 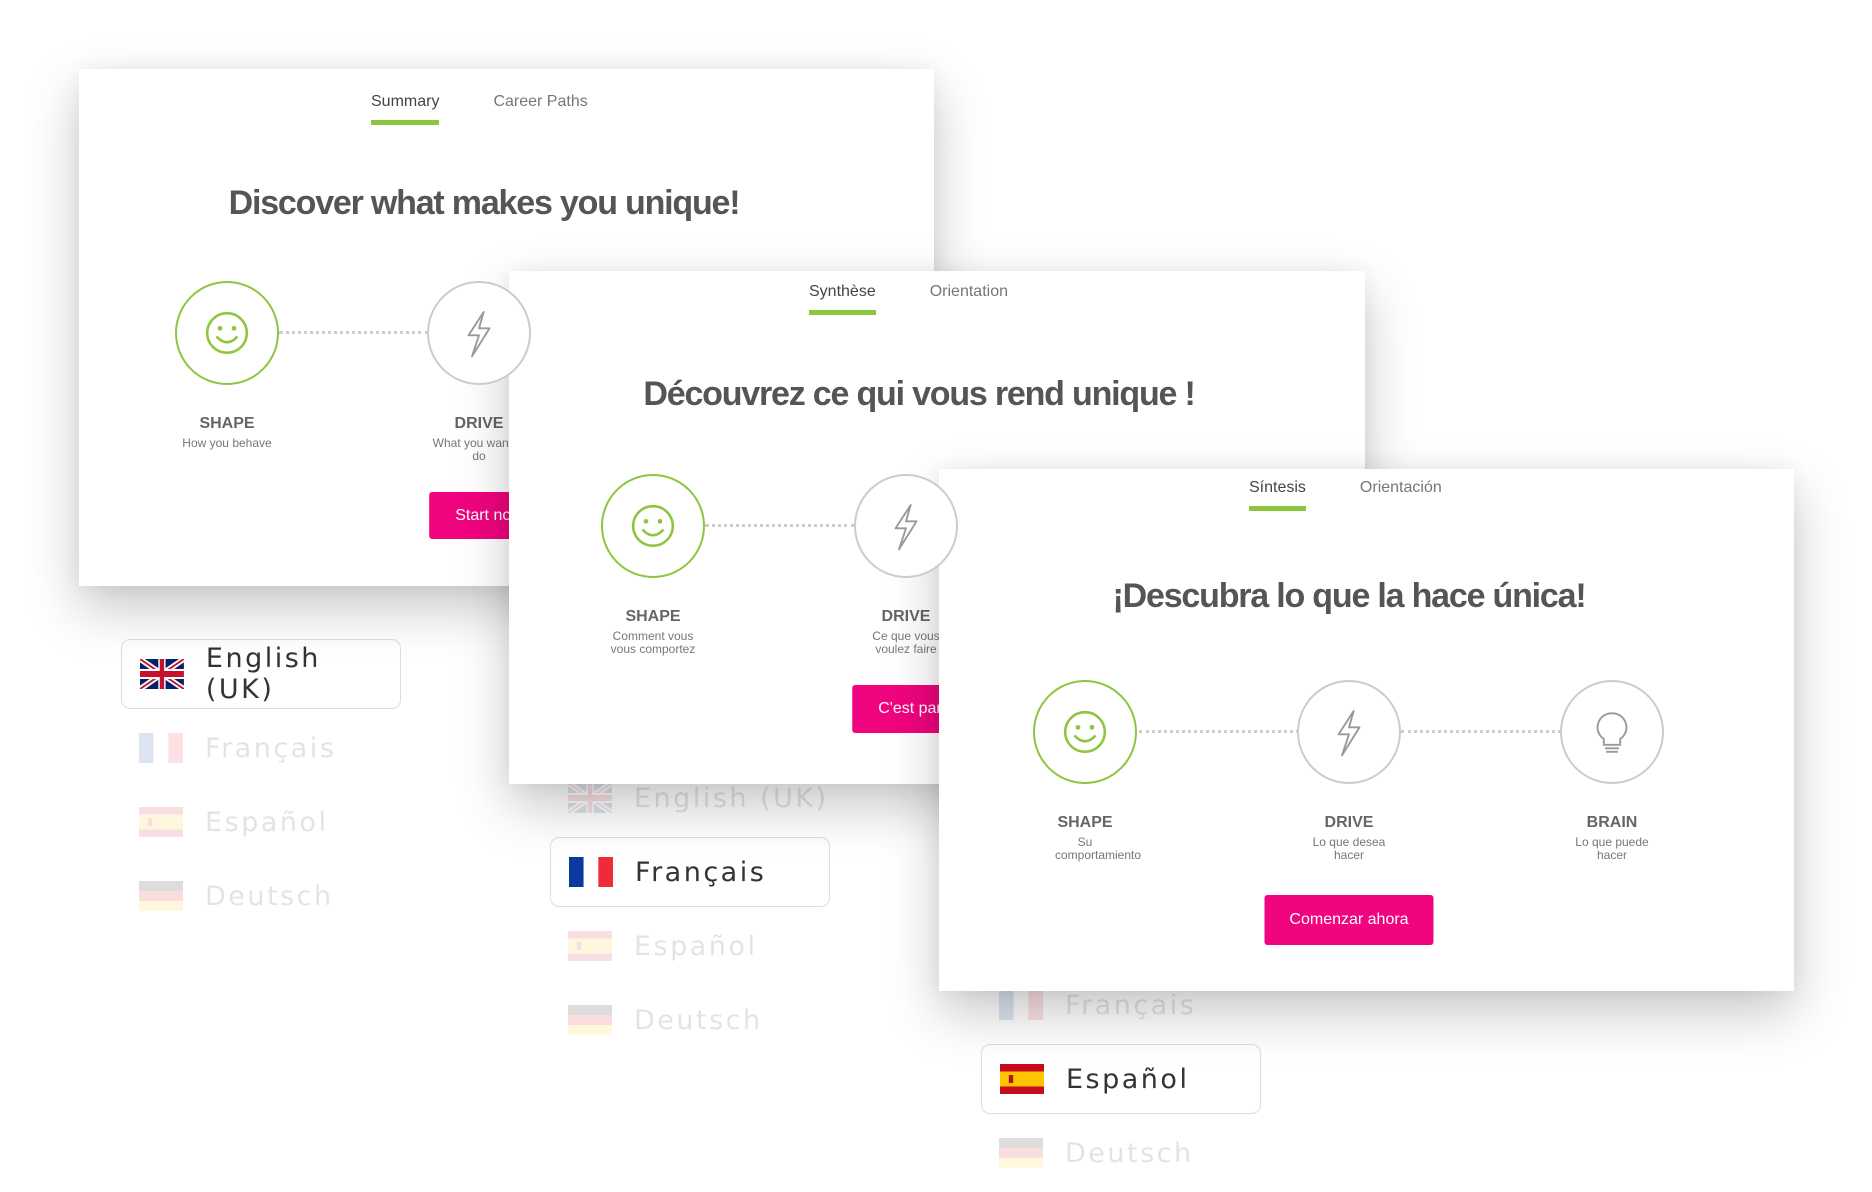 What do you see at coordinates (908, 299) in the screenshot?
I see `tab-bar: Synthèse Orientation` at bounding box center [908, 299].